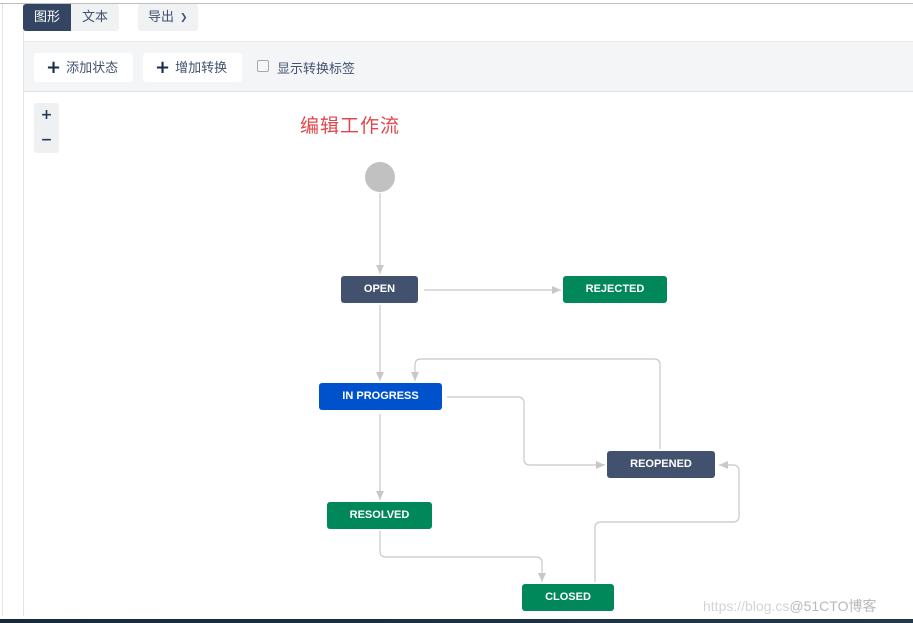 The image size is (913, 623). What do you see at coordinates (456, 621) in the screenshot?
I see `taskbar-edge` at bounding box center [456, 621].